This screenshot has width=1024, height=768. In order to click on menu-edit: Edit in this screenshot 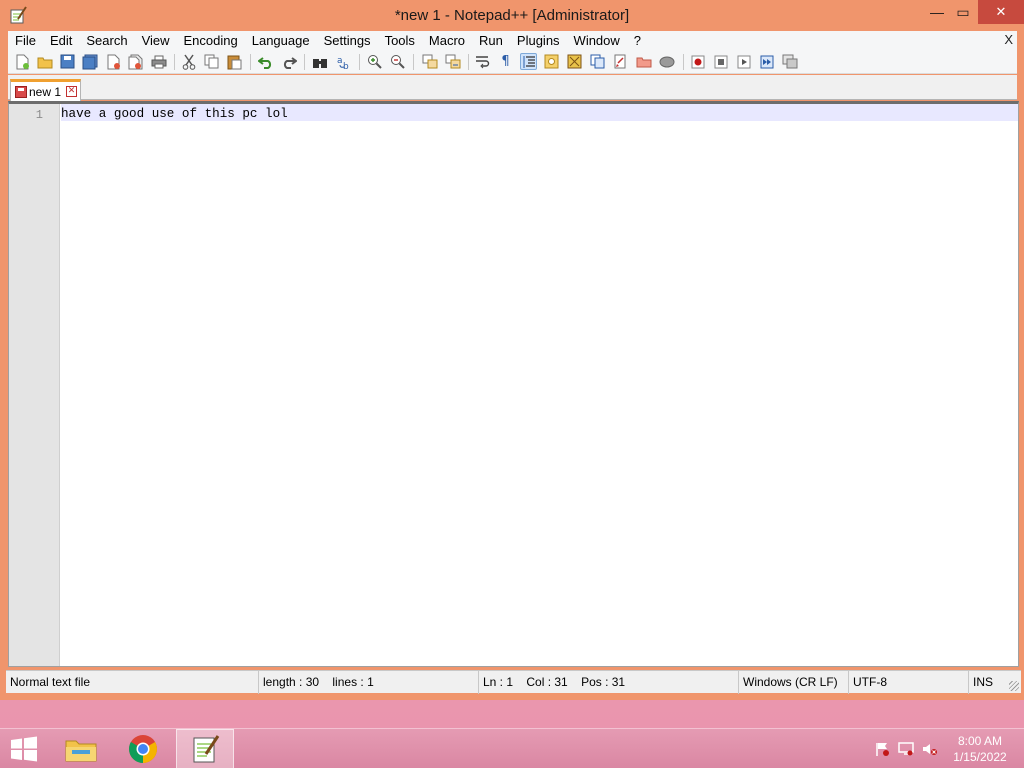, I will do `click(61, 40)`.